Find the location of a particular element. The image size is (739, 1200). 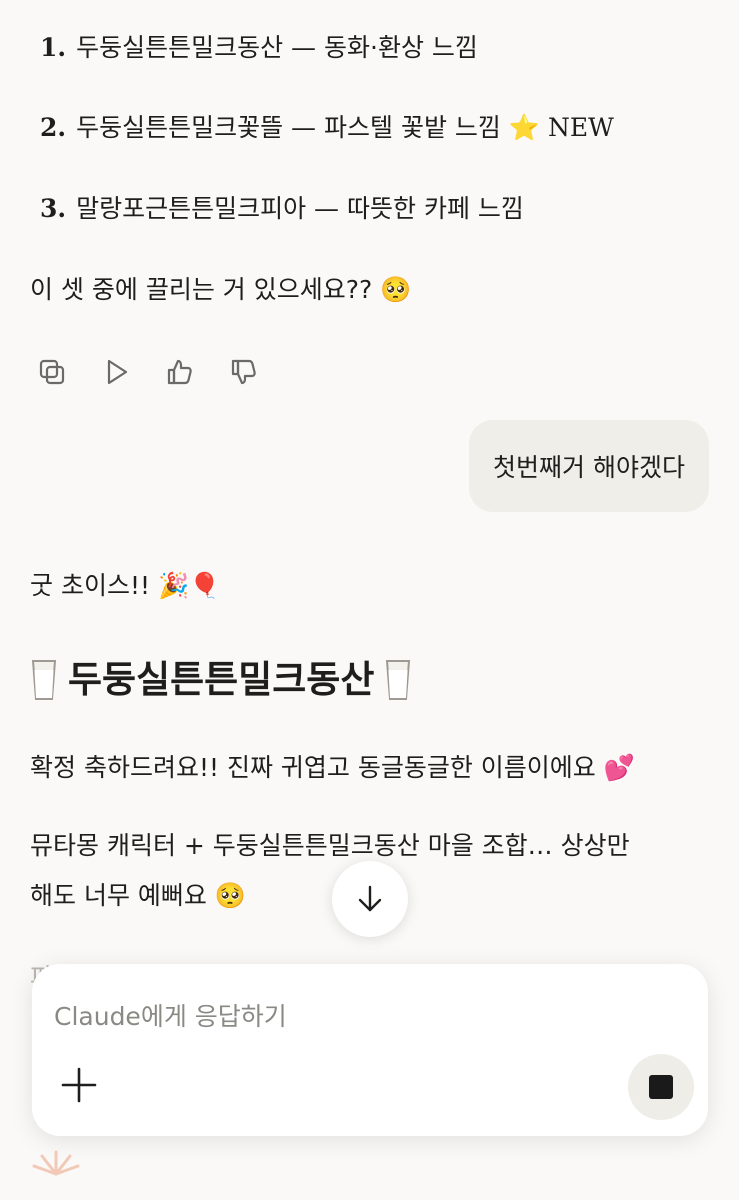

user-message-bubble: 첫번째거 해야겠다 is located at coordinates (589, 466).